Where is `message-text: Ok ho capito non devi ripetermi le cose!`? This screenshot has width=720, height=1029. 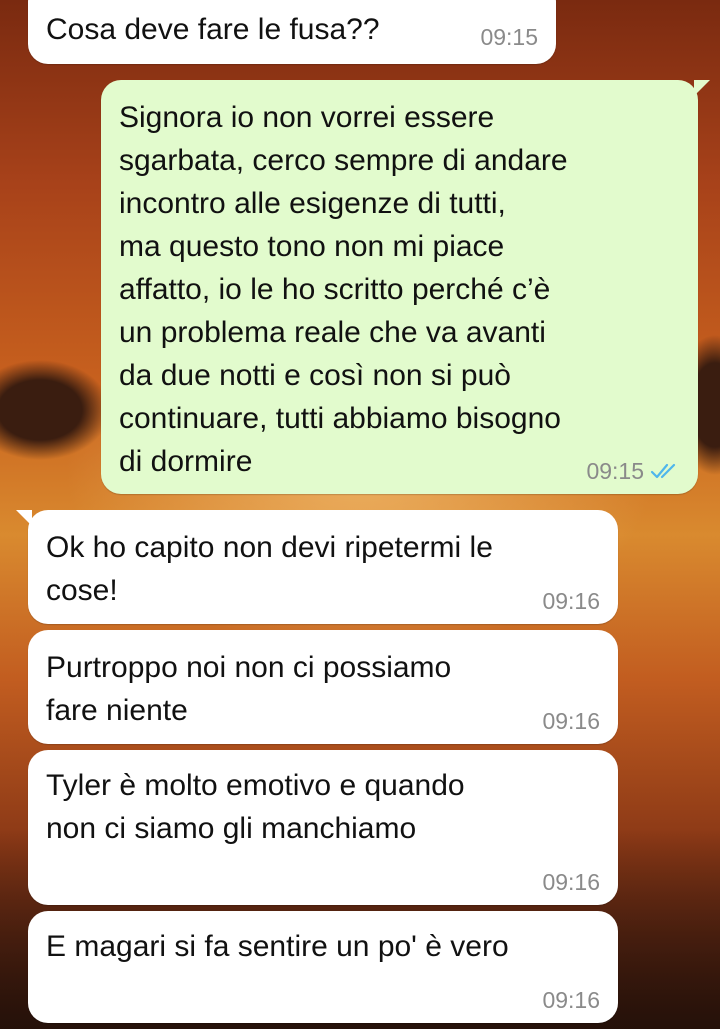
message-text: Ok ho capito non devi ripetermi le cose! is located at coordinates (269, 569).